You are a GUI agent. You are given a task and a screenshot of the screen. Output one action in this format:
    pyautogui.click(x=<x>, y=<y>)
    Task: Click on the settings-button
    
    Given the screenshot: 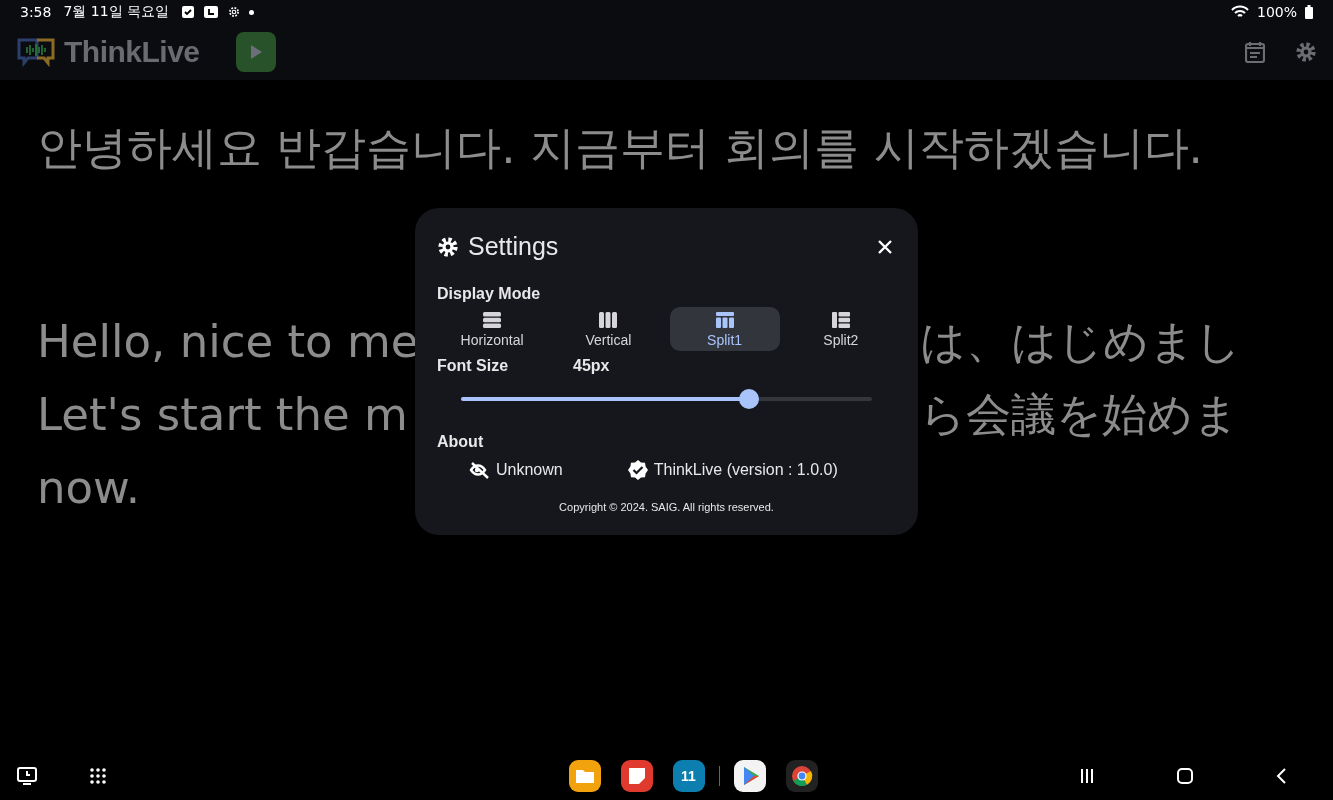 What is the action you would take?
    pyautogui.click(x=1306, y=52)
    